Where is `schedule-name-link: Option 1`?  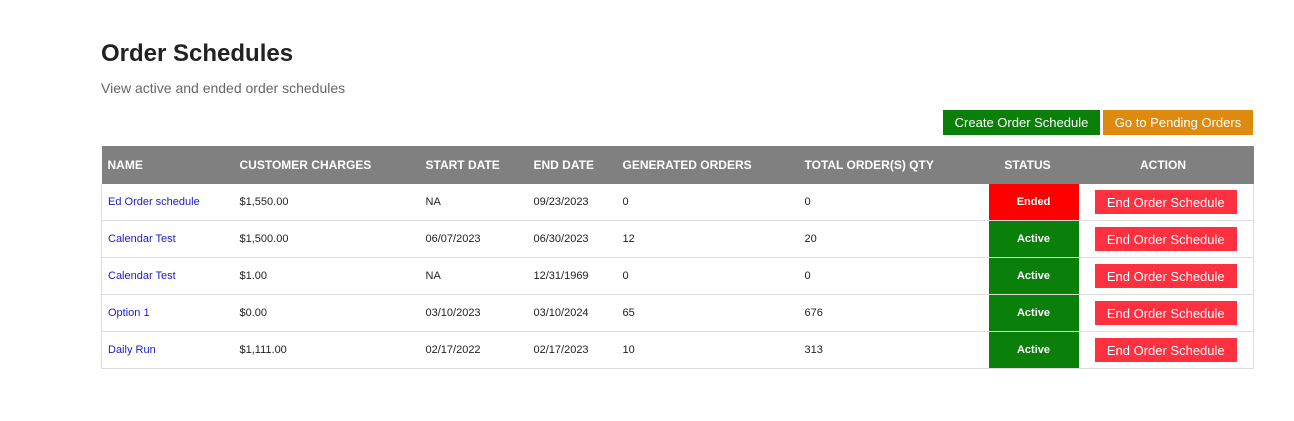
schedule-name-link: Option 1 is located at coordinates (129, 313).